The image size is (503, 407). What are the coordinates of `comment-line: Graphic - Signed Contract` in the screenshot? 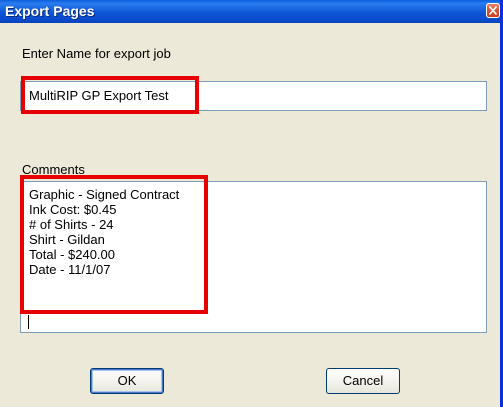 It's located at (104, 194).